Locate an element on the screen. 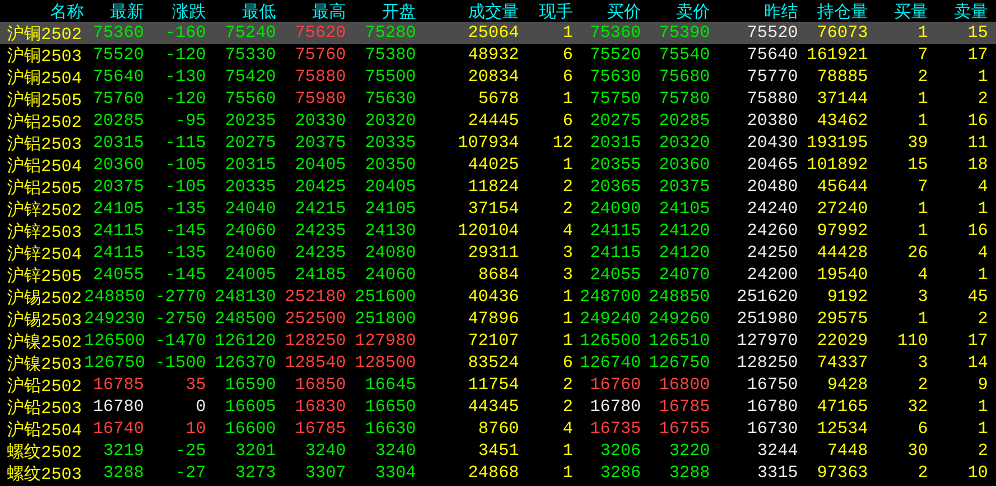 This screenshot has width=996, height=486. table-row: 螺纹2503 3288 -27 3273 3307 3304 24868 1 3286 3288 3315 97363 2 10 is located at coordinates (498, 473).